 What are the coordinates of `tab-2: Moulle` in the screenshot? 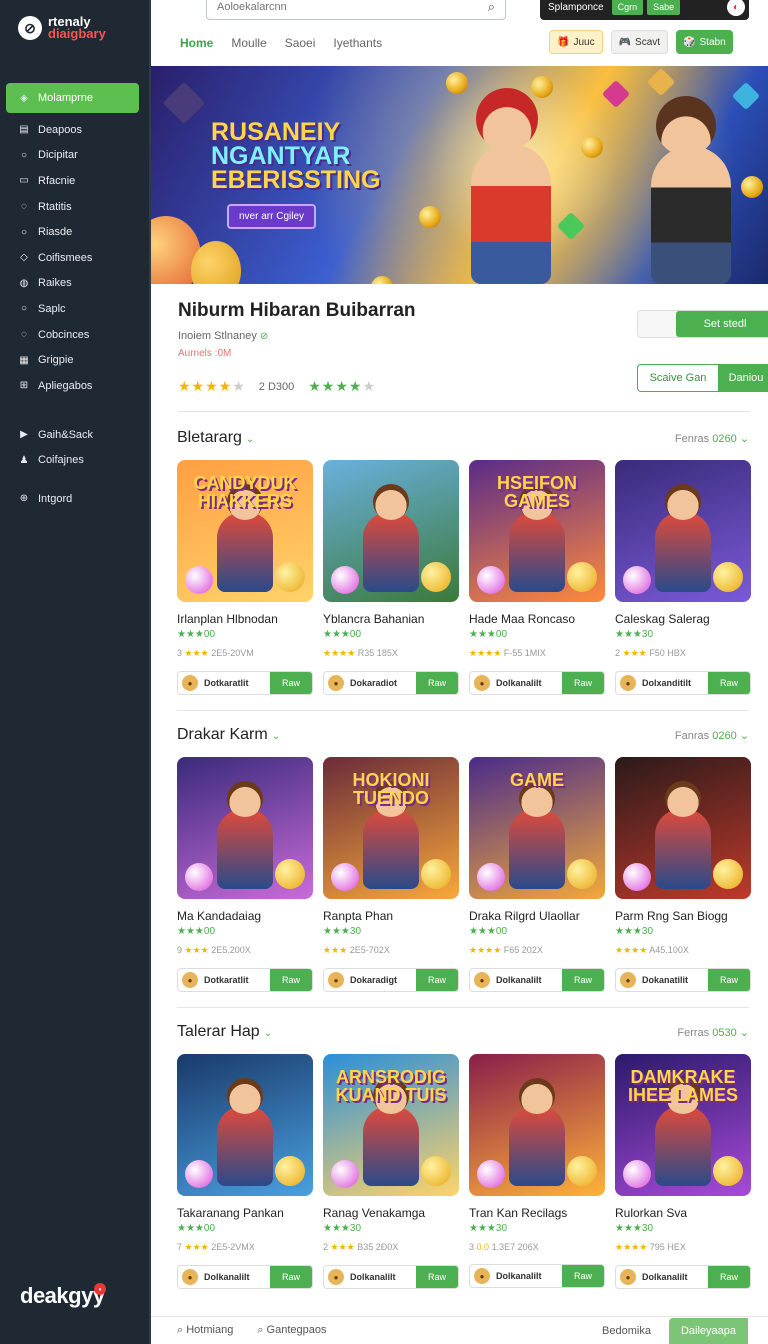 It's located at (248, 43).